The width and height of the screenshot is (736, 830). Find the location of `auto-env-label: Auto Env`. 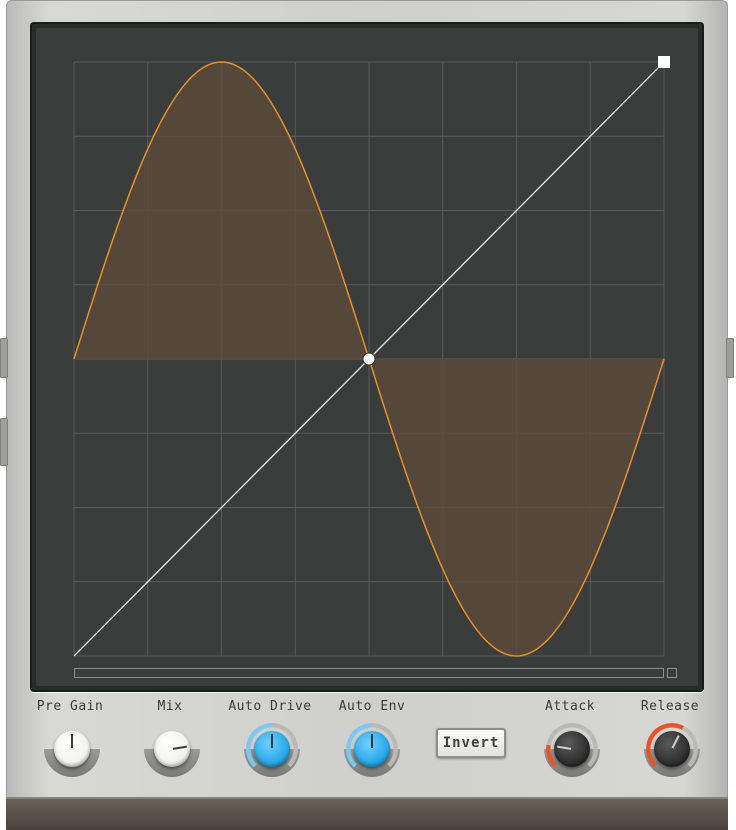

auto-env-label: Auto Env is located at coordinates (372, 706).